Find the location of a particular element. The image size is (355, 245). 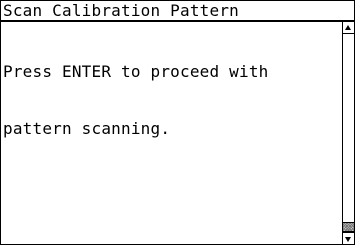

arrow-down-icon is located at coordinates (348, 239).